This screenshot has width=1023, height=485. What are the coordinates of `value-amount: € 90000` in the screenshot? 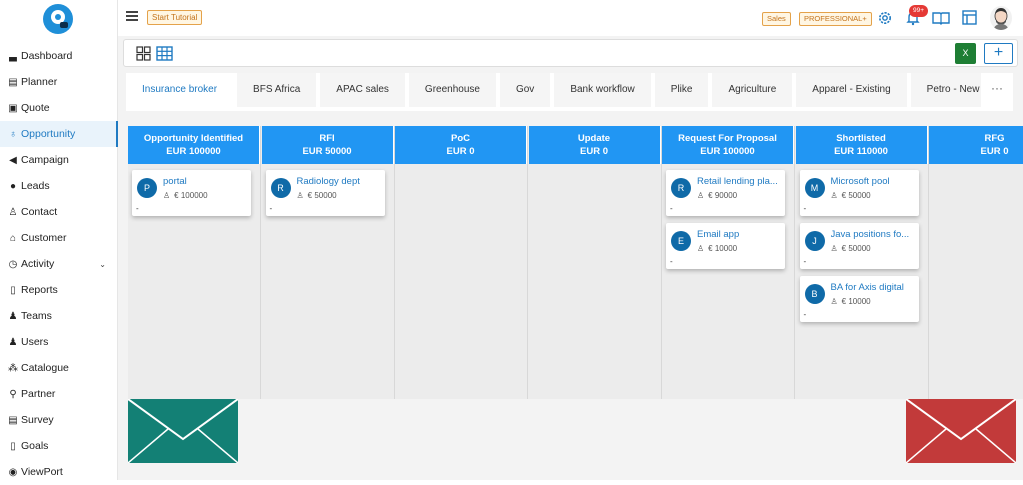 It's located at (723, 195).